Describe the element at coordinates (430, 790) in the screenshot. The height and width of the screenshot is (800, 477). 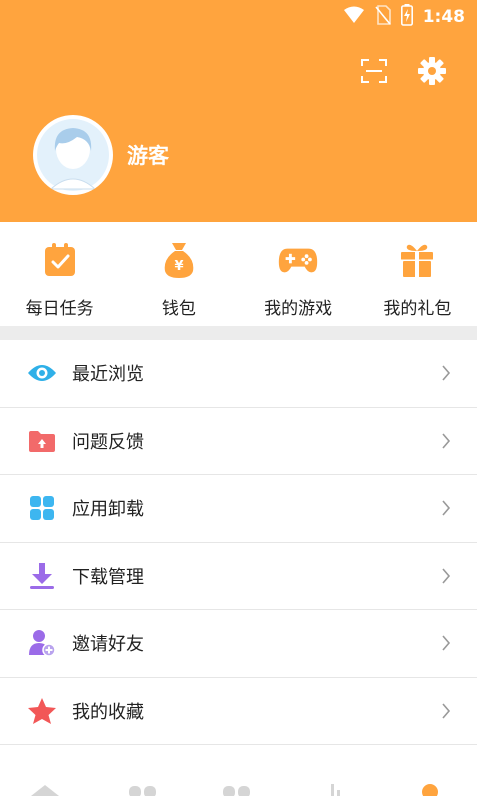
I see `mine-tab-icon` at that location.